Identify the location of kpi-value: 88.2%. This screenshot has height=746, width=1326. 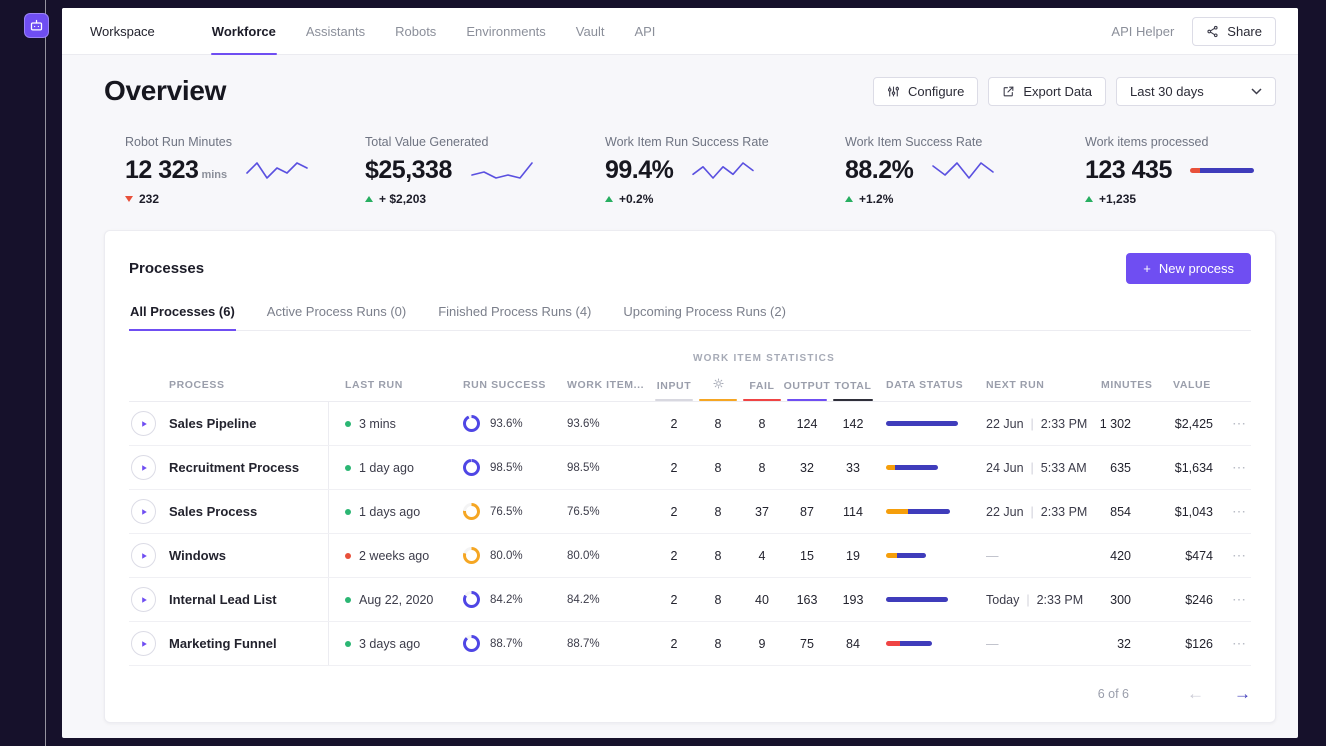
(879, 169).